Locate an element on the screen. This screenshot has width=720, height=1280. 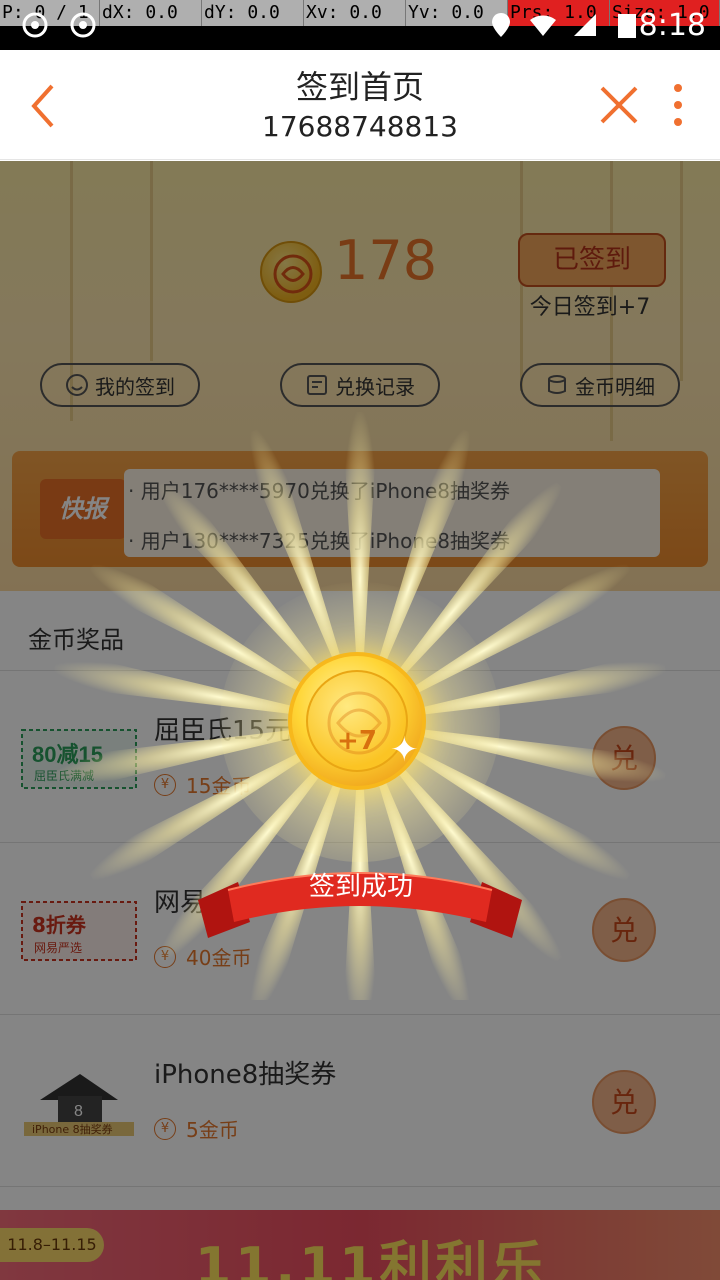
wifi-icon is located at coordinates (543, 25).